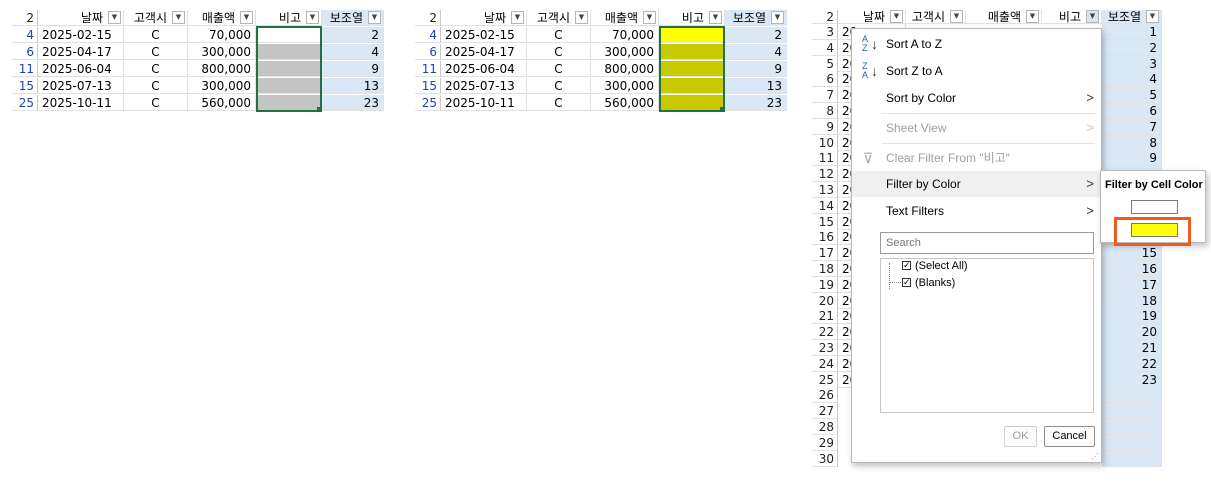 The height and width of the screenshot is (488, 1211). Describe the element at coordinates (1095, 457) in the screenshot. I see `resize-grip-icon: ⋰` at that location.